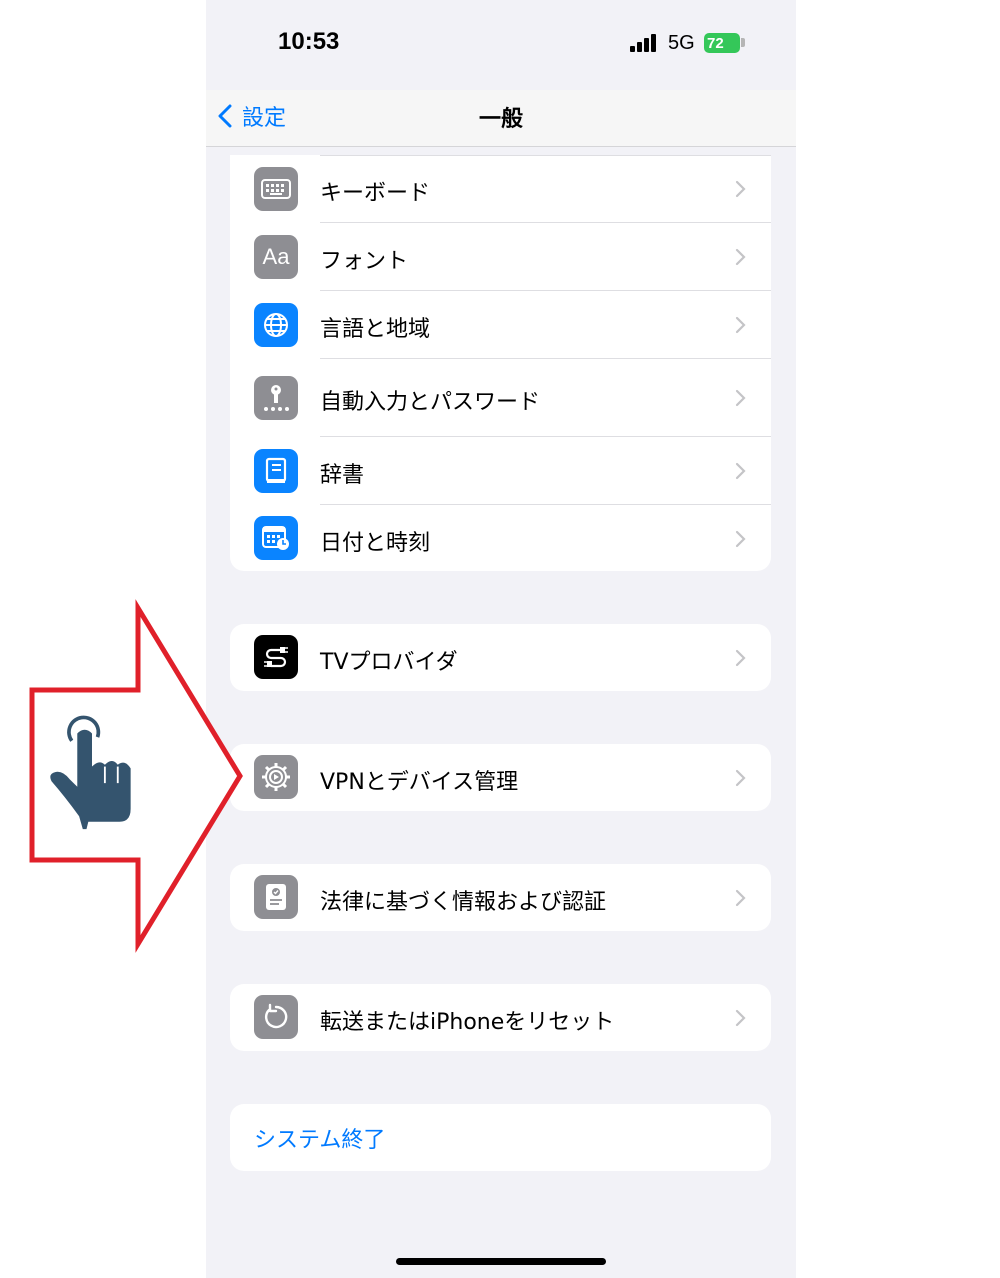 The image size is (1000, 1278). What do you see at coordinates (743, 42) in the screenshot?
I see `battery-cap` at bounding box center [743, 42].